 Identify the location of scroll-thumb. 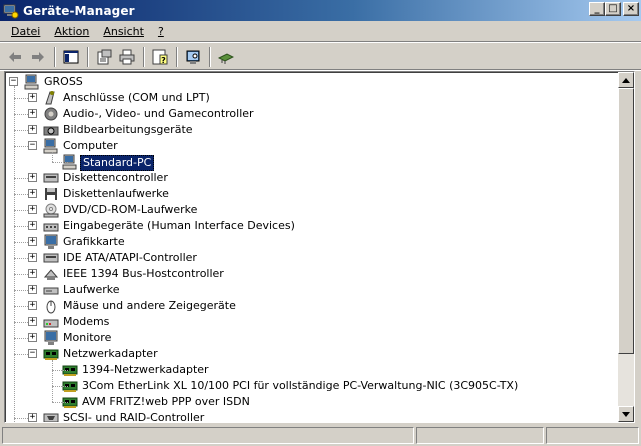
(626, 221).